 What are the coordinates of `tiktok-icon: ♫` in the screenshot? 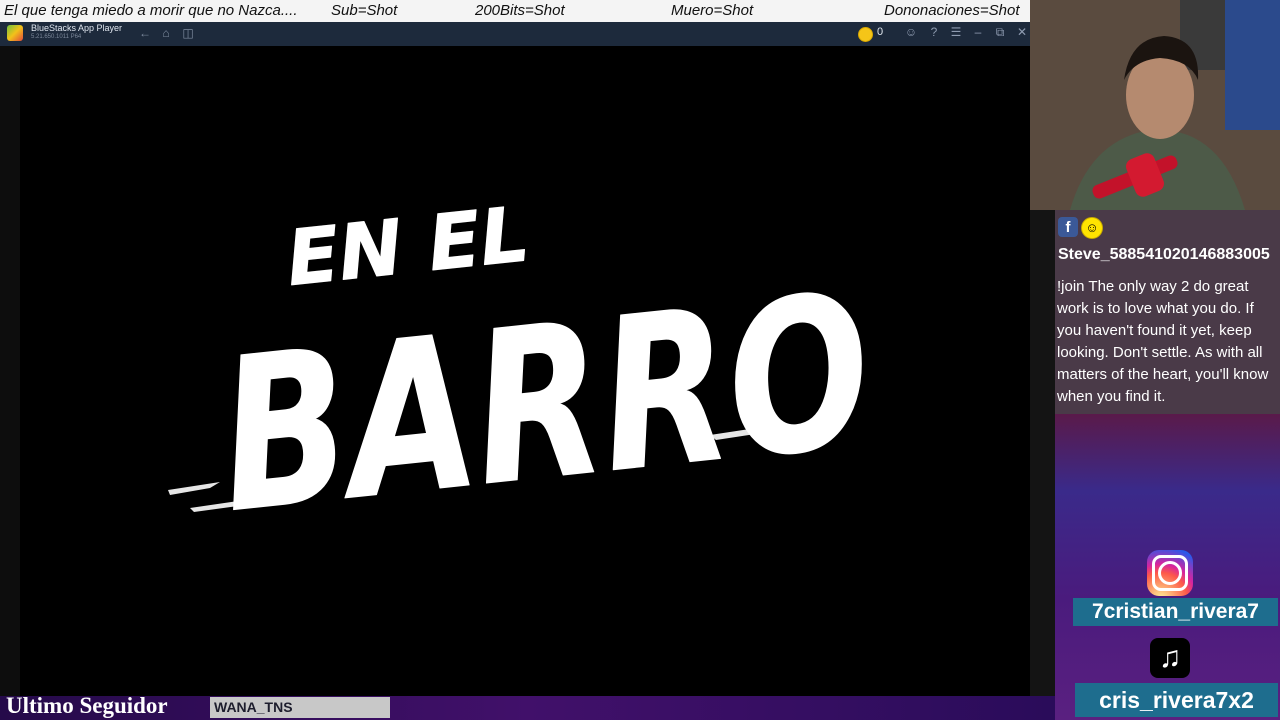 It's located at (1170, 658).